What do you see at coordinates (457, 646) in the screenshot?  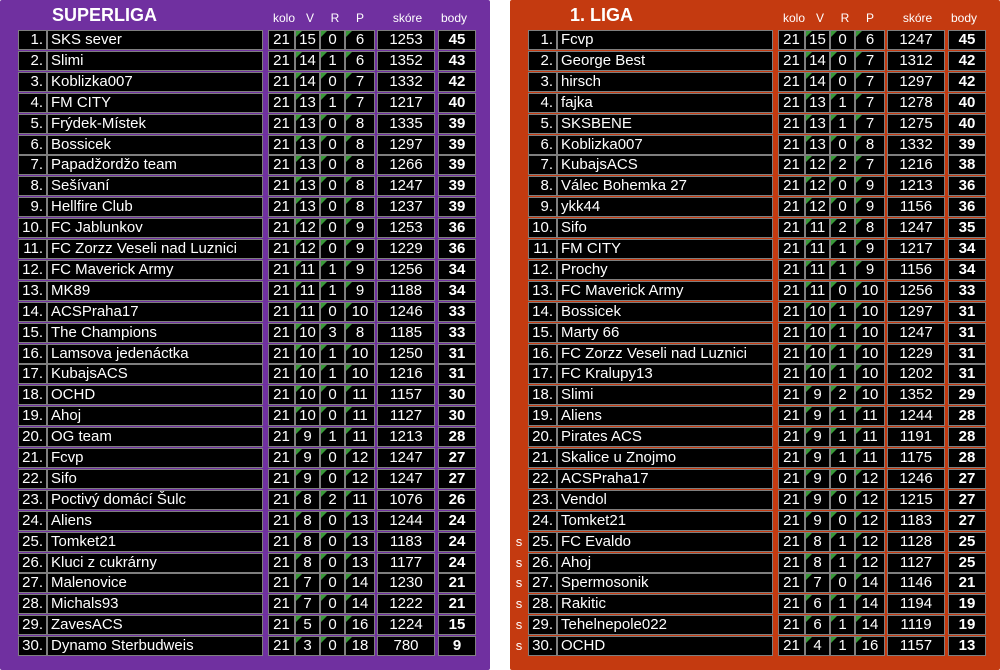 I see `points-cell: 9` at bounding box center [457, 646].